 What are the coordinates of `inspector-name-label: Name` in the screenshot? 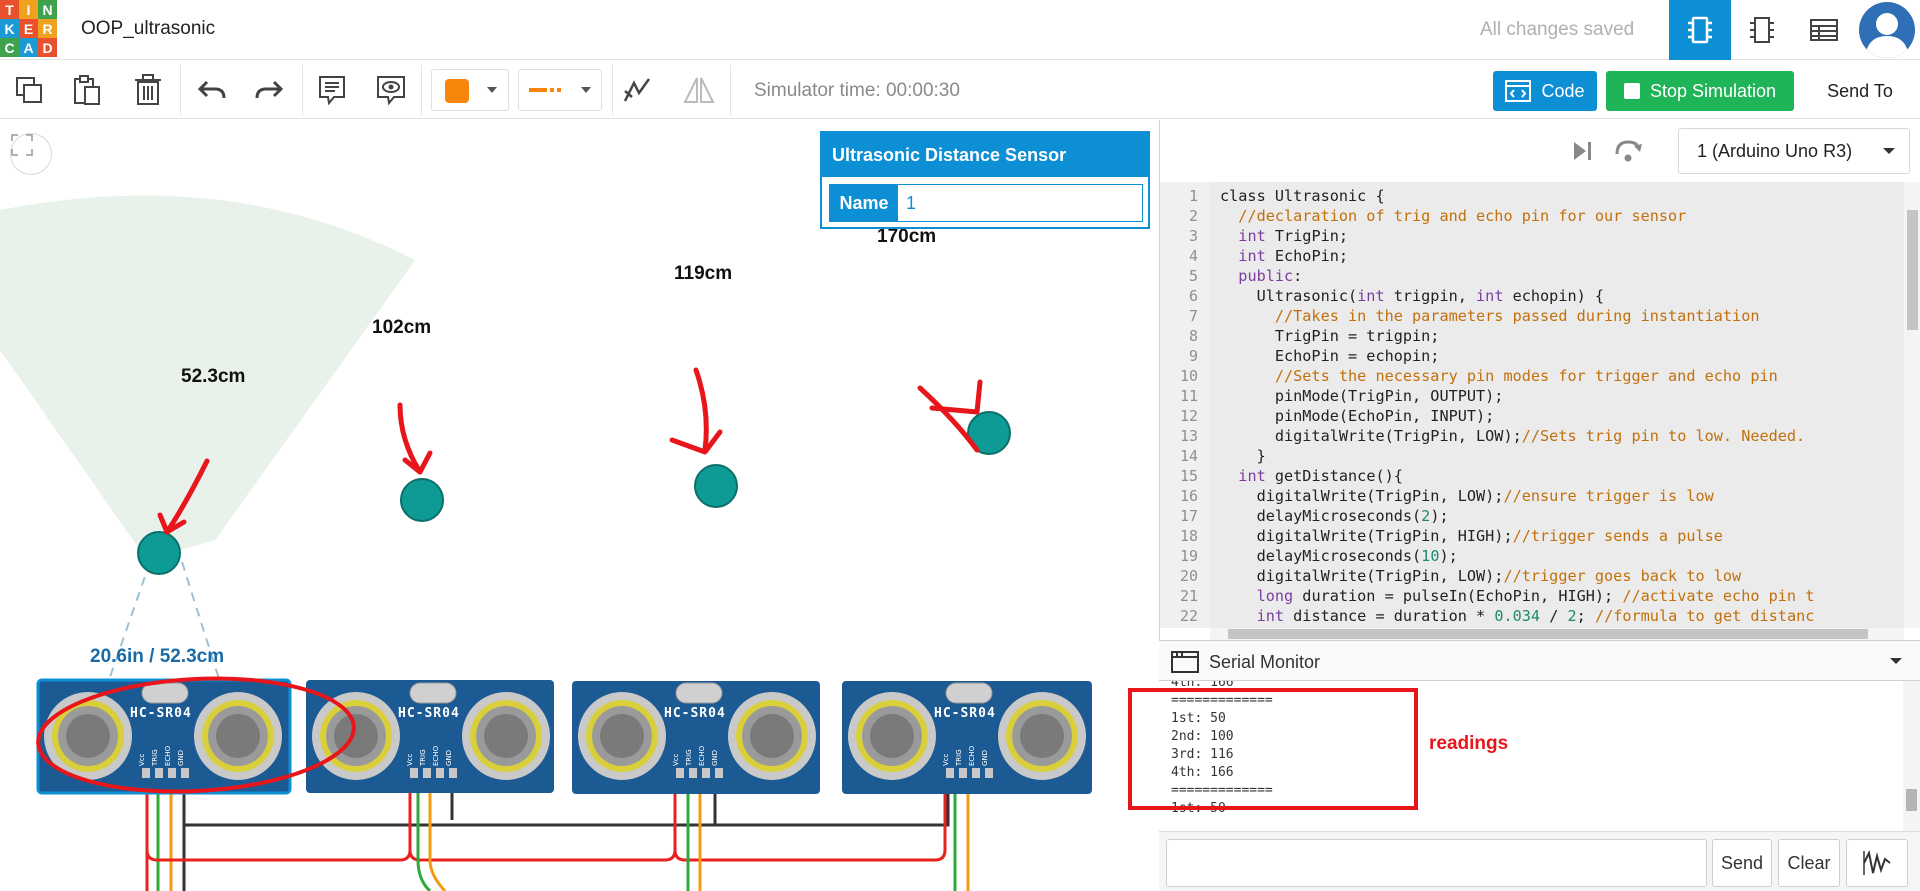 It's located at (864, 203).